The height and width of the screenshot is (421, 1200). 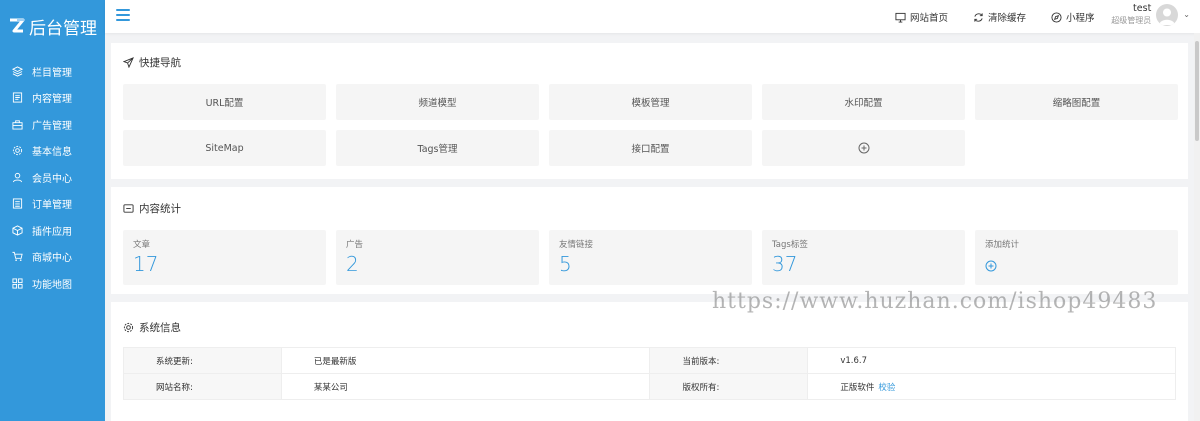 What do you see at coordinates (1197, 91) in the screenshot?
I see `scrollbar-thumb` at bounding box center [1197, 91].